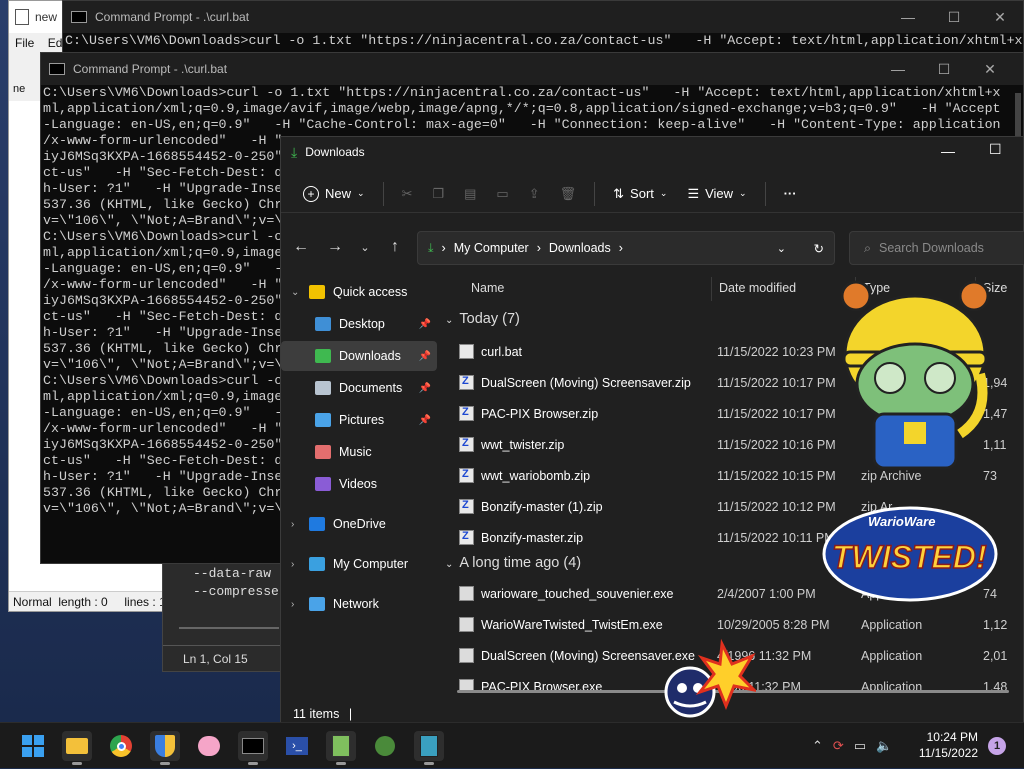 Image resolution: width=1024 pixels, height=769 pixels. Describe the element at coordinates (652, 152) in the screenshot. I see `explorer-titlebar: ⤓ Downloads — ☐` at that location.